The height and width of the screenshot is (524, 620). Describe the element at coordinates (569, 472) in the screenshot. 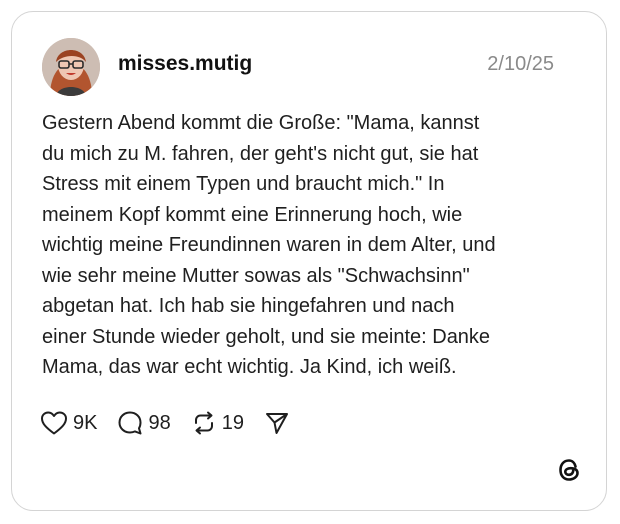

I see `threads-logo-icon` at that location.